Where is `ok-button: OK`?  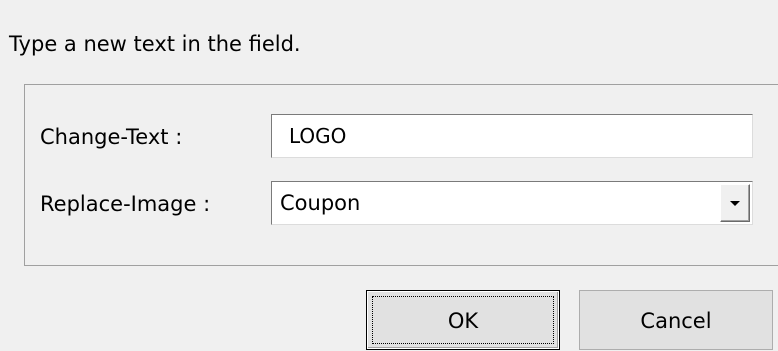 ok-button: OK is located at coordinates (463, 320).